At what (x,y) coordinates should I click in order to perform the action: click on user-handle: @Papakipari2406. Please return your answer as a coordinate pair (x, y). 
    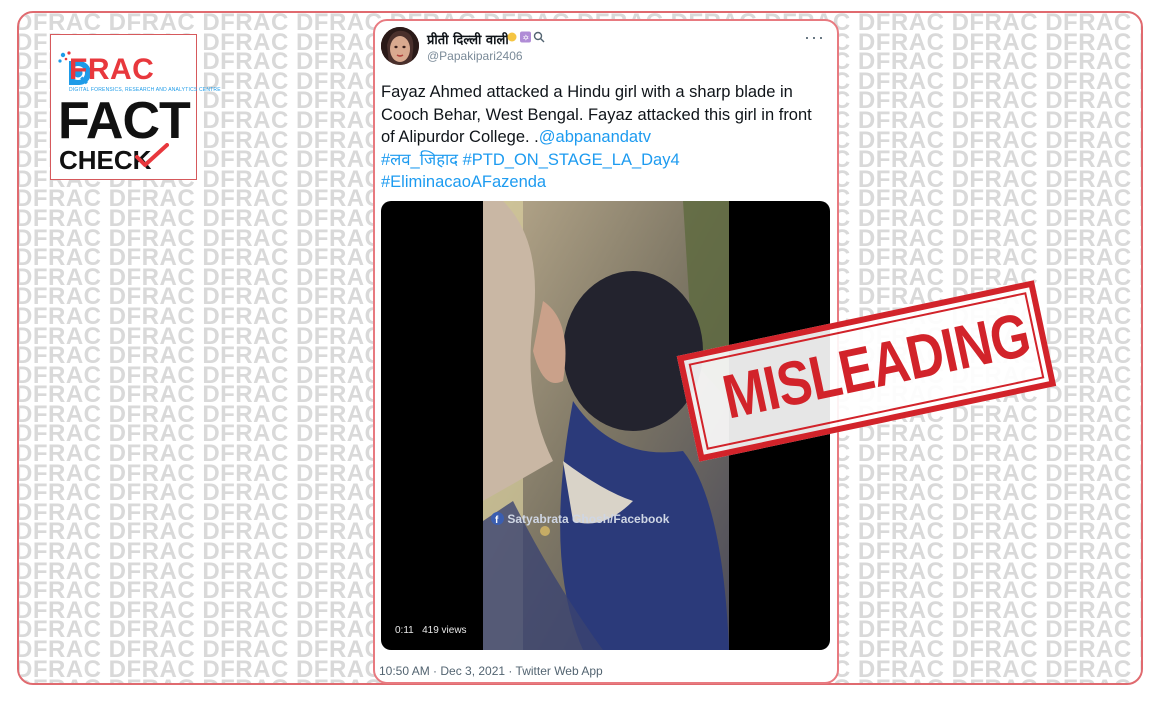
    Looking at the image, I should click on (475, 56).